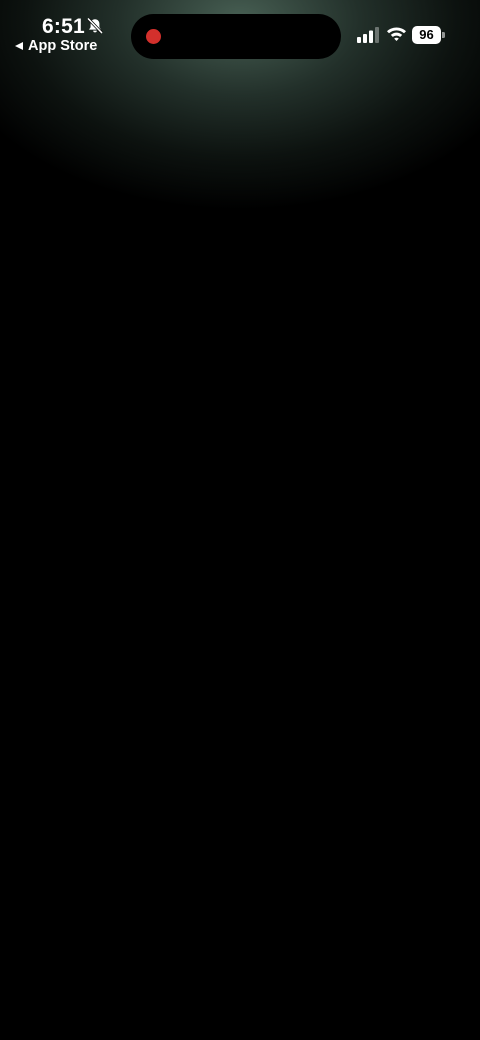 The width and height of the screenshot is (480, 1040). I want to click on wifi-icon, so click(396, 34).